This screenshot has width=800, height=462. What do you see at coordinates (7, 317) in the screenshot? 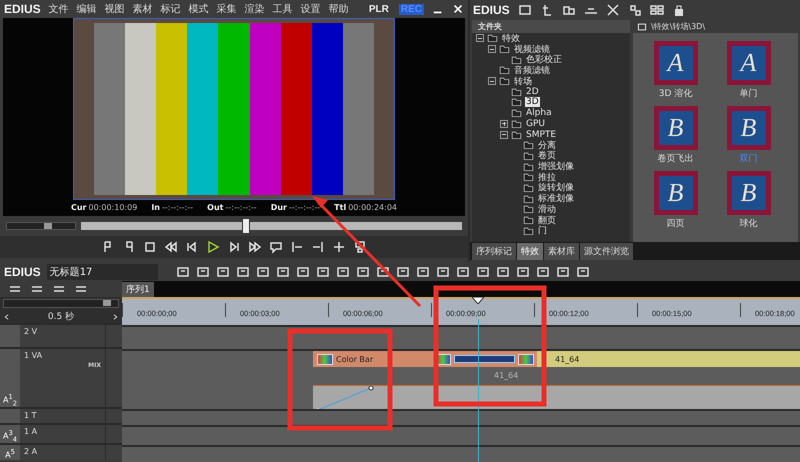
I see `prev-icon` at bounding box center [7, 317].